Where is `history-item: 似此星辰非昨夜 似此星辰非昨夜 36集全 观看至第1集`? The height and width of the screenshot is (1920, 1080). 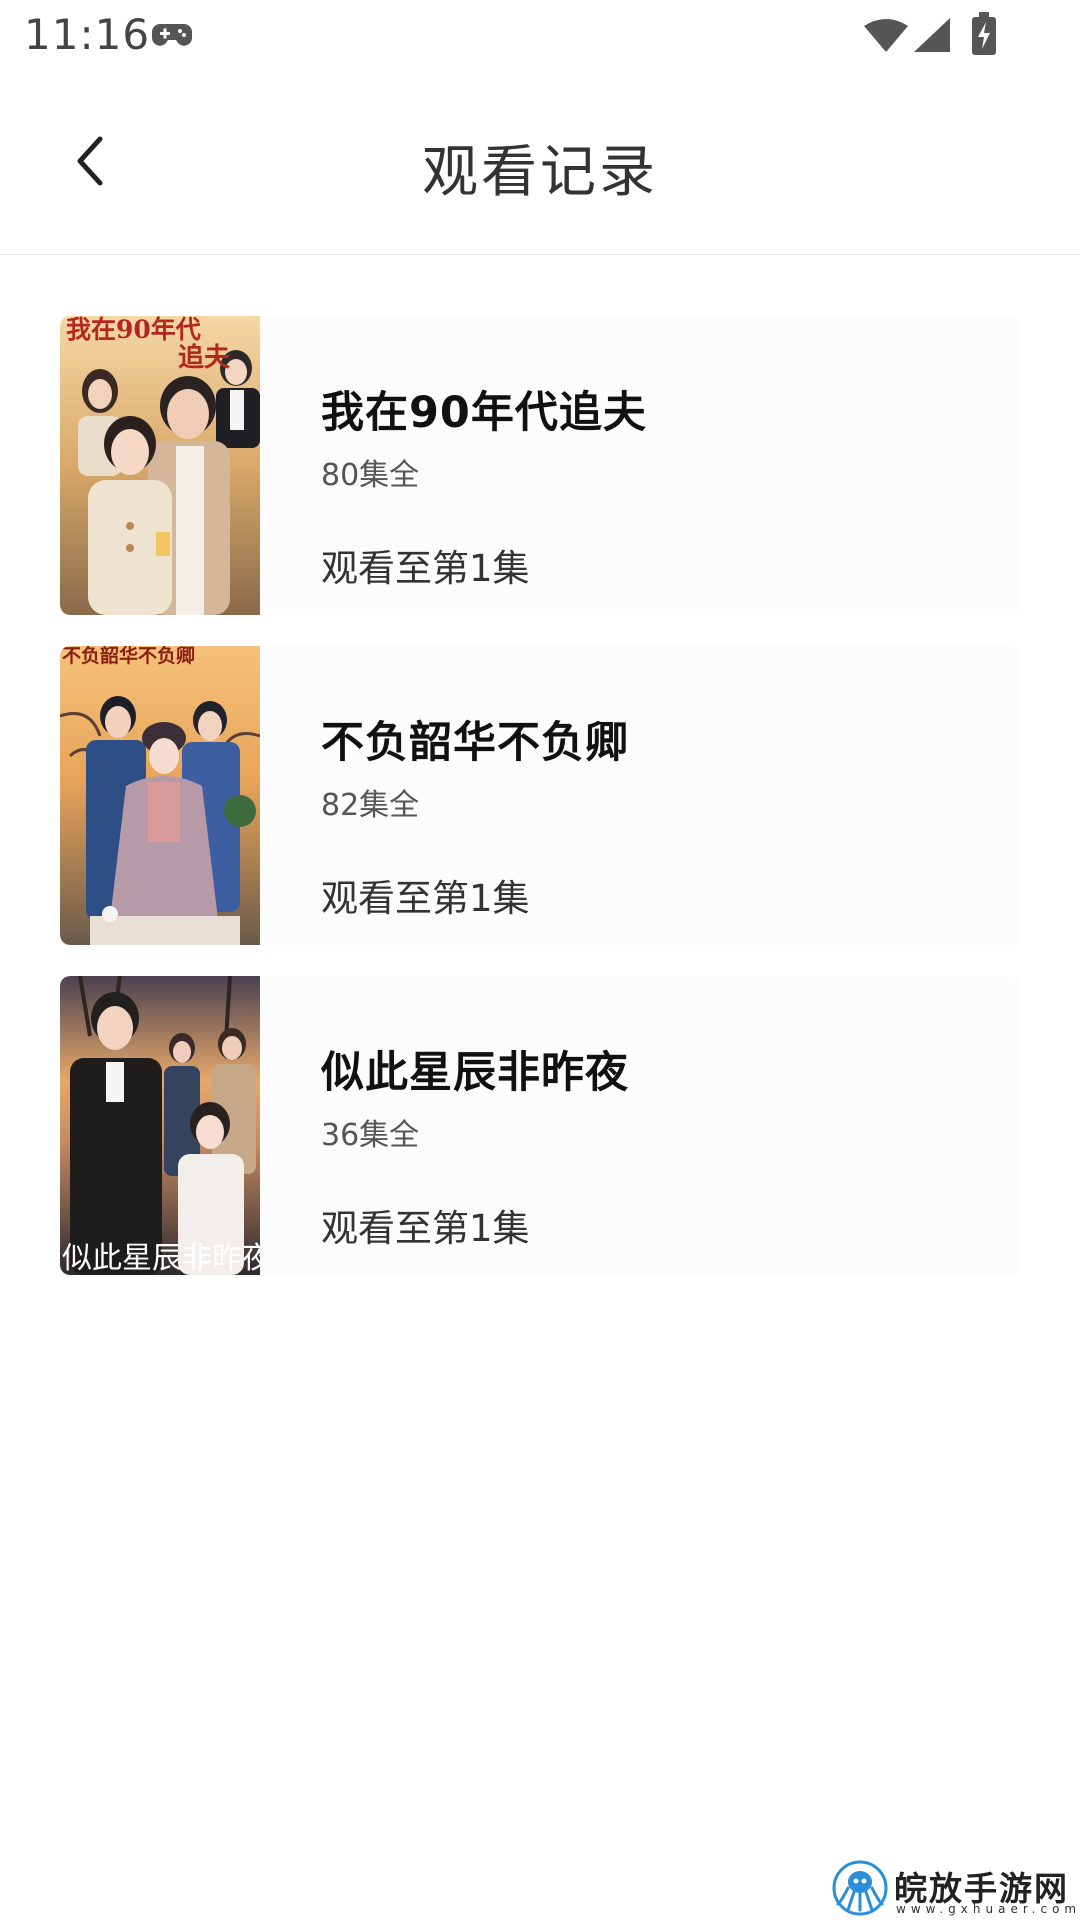
history-item: 似此星辰非昨夜 似此星辰非昨夜 36集全 观看至第1集 is located at coordinates (540, 1125).